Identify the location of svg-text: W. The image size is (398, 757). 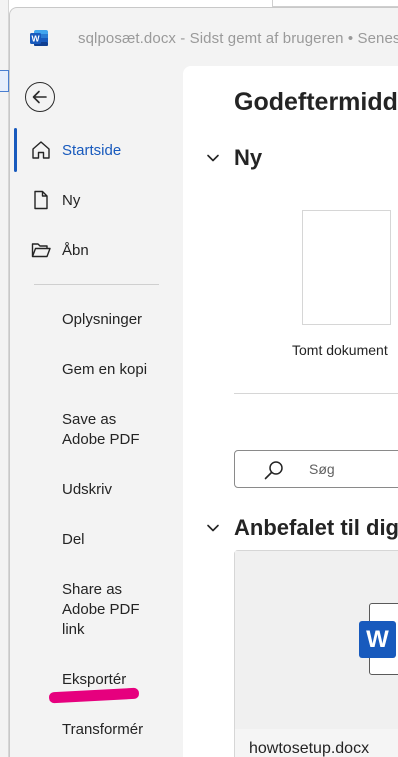
(35, 39).